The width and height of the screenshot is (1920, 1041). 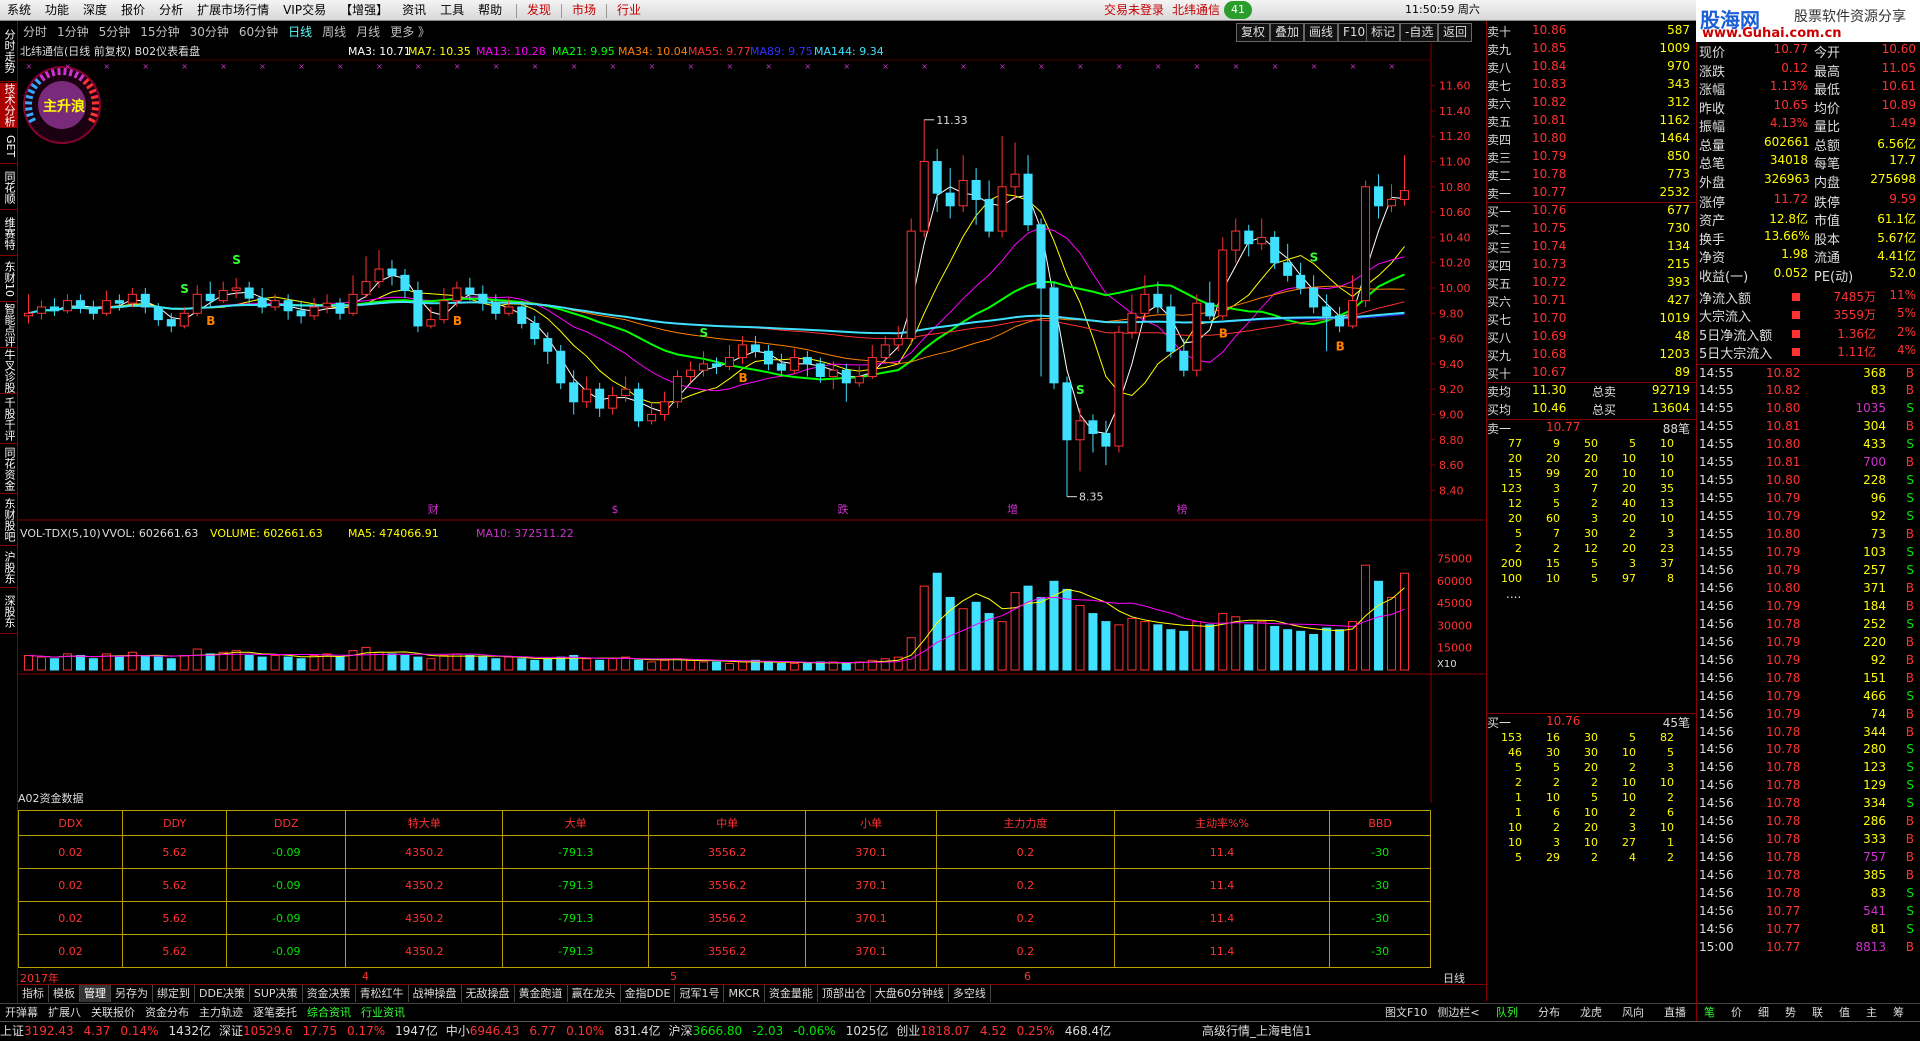 I want to click on menu-item: 分析, so click(x=171, y=10).